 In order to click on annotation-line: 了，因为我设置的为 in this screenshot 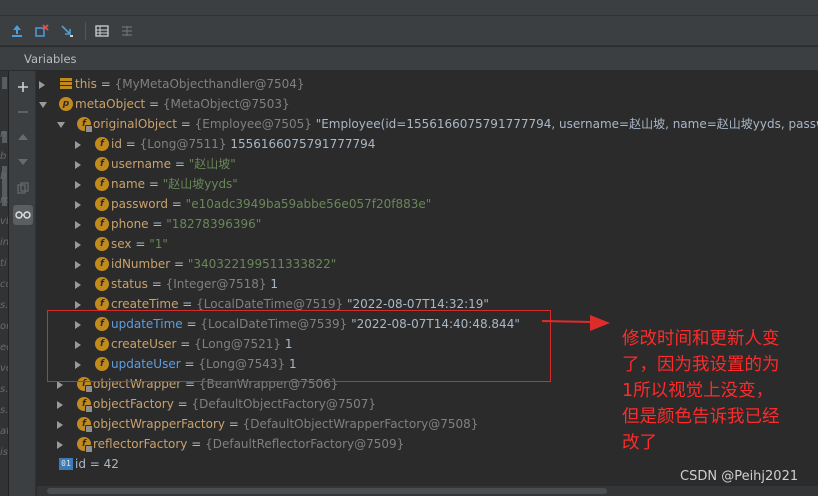, I will do `click(701, 365)`.